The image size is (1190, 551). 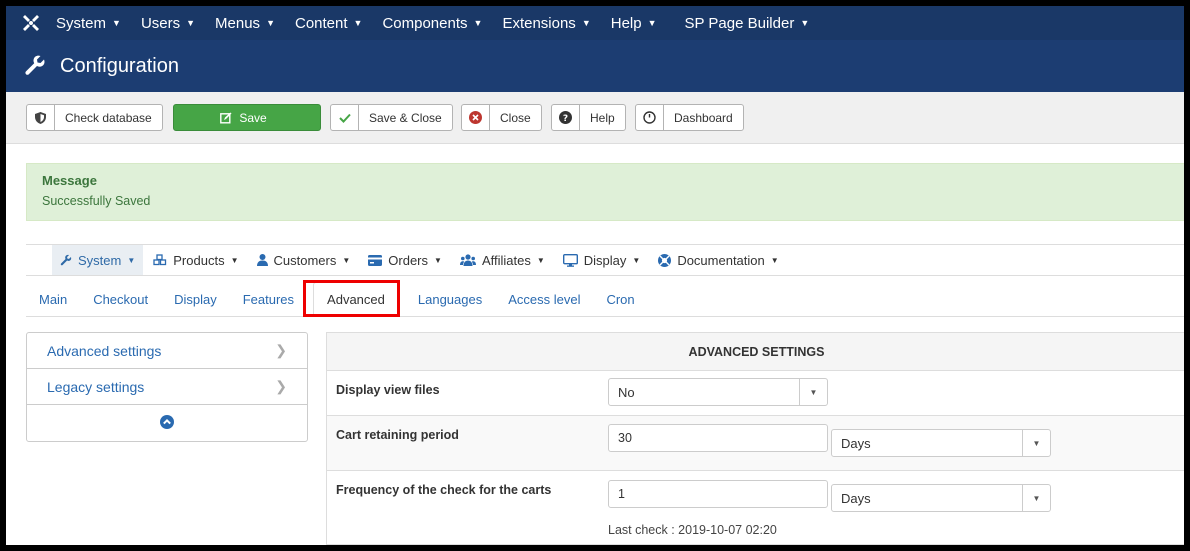 What do you see at coordinates (397, 435) in the screenshot?
I see `setting-label: Cart retaining period` at bounding box center [397, 435].